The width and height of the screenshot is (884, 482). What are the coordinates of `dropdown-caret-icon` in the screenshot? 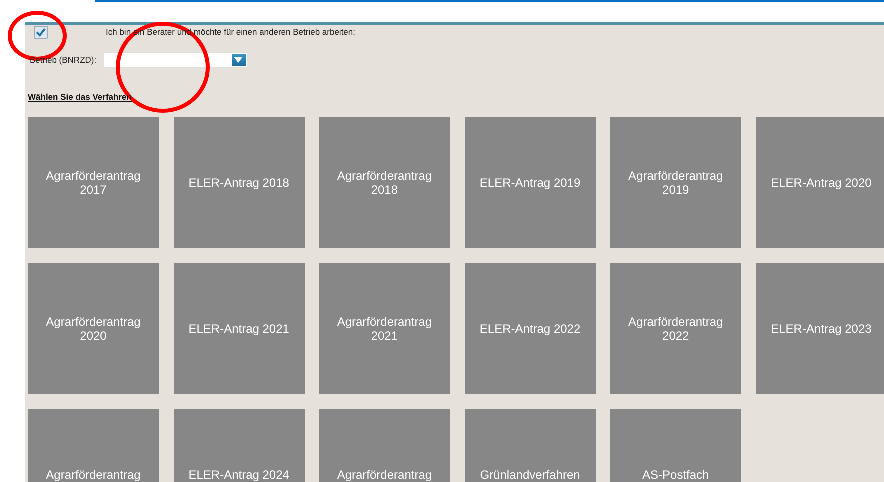 It's located at (239, 60).